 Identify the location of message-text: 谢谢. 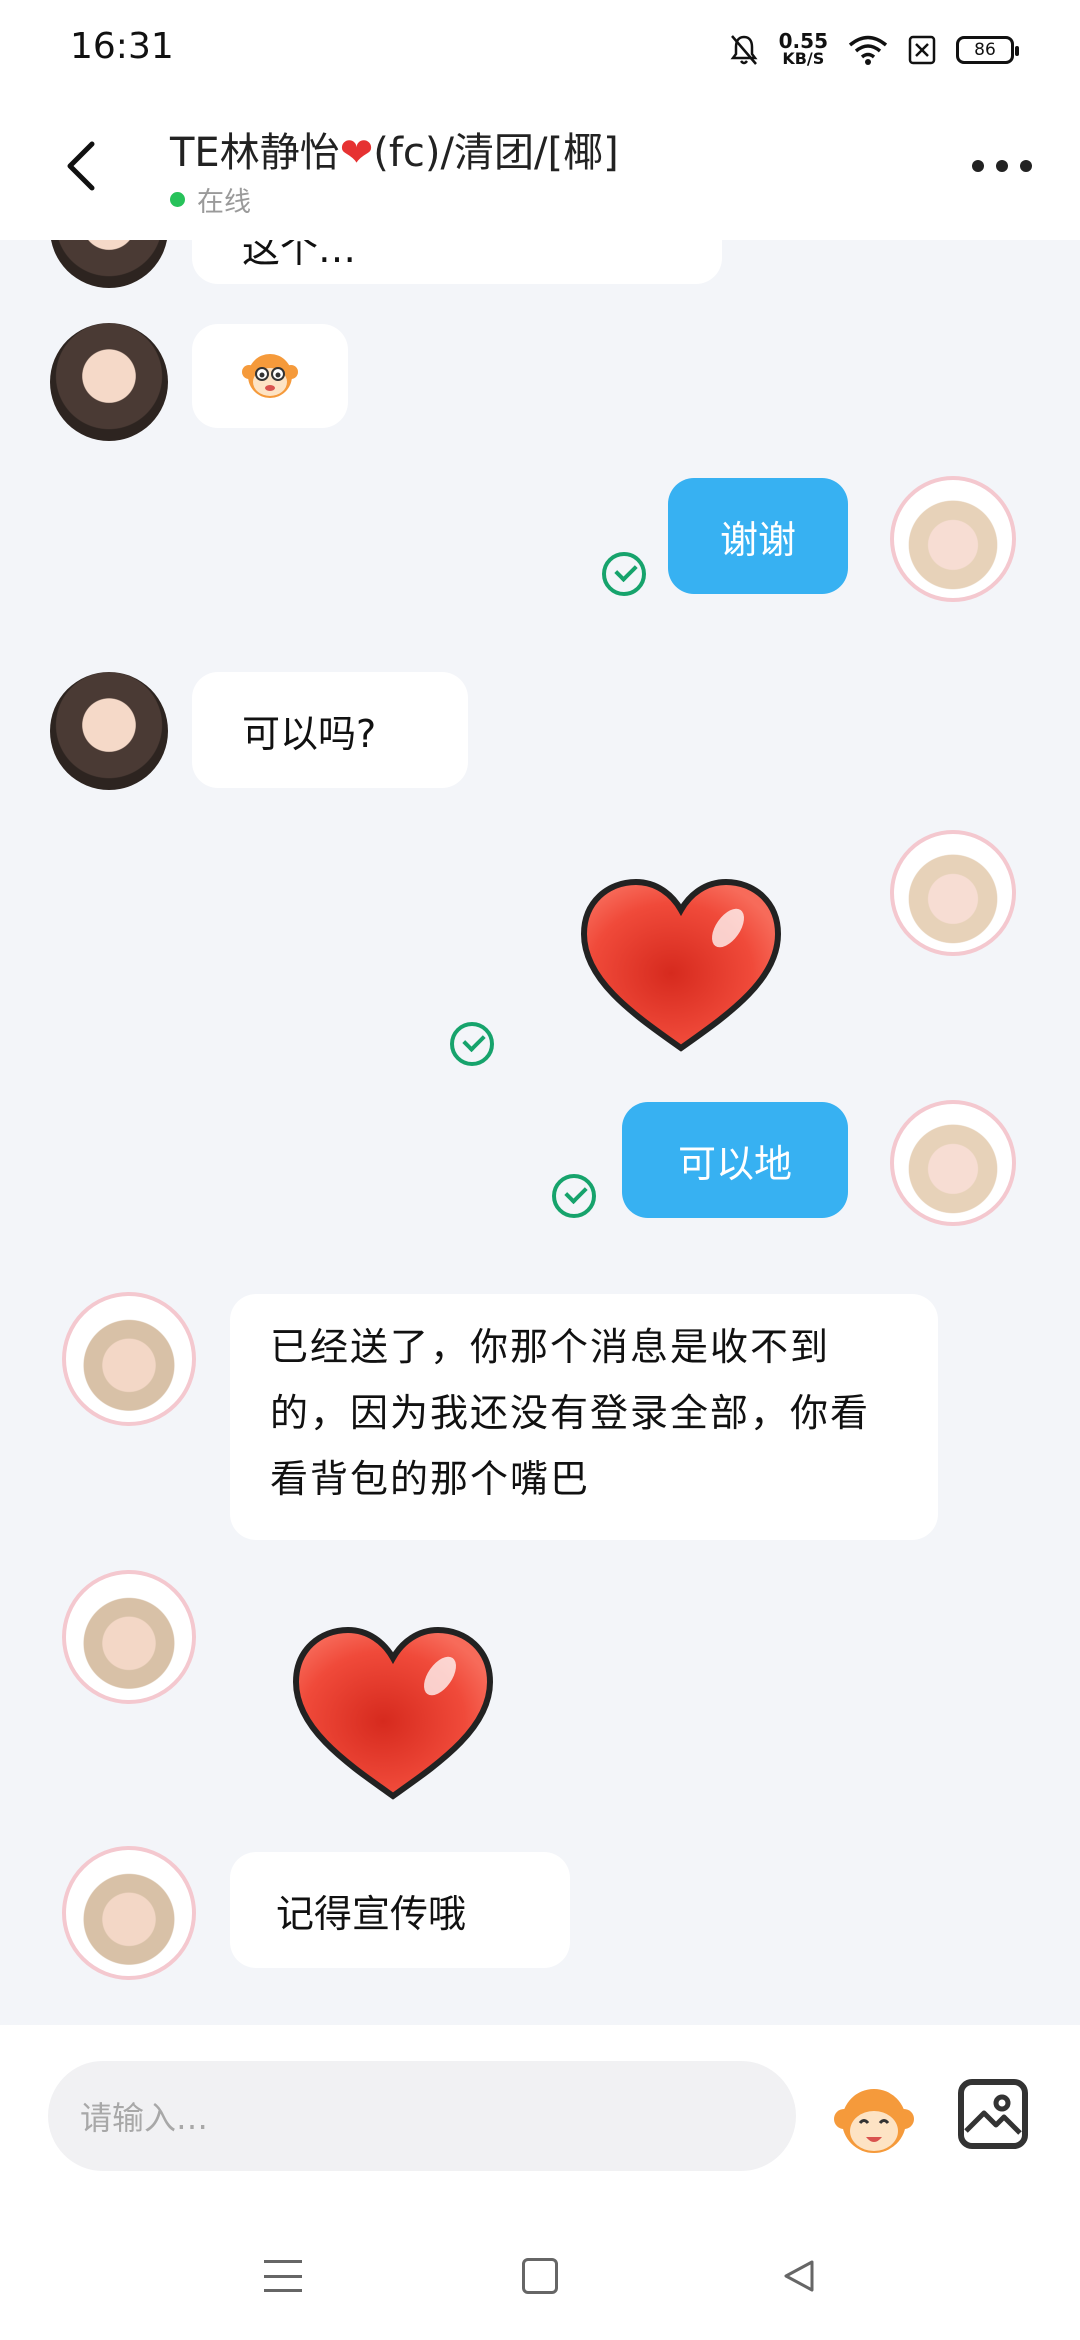
(757, 539).